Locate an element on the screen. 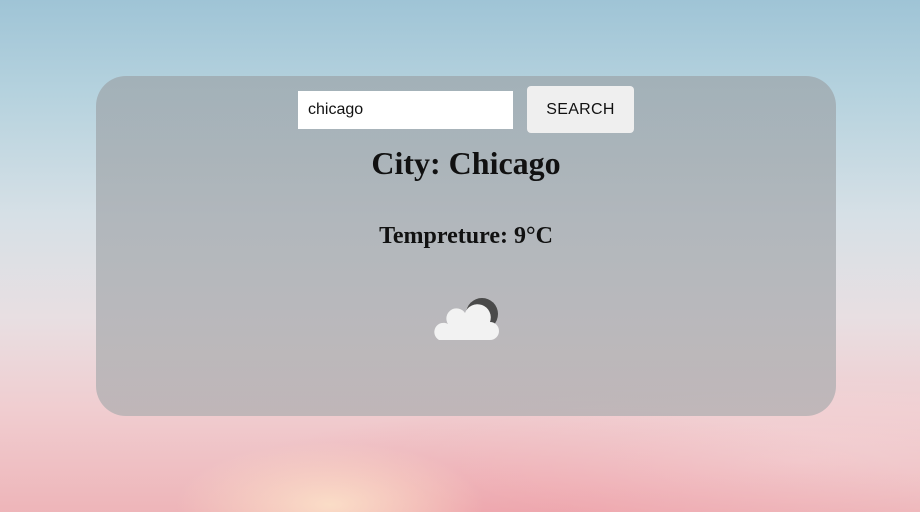 The image size is (920, 512). temperature-readout: Tempreture: 9°C is located at coordinates (466, 236).